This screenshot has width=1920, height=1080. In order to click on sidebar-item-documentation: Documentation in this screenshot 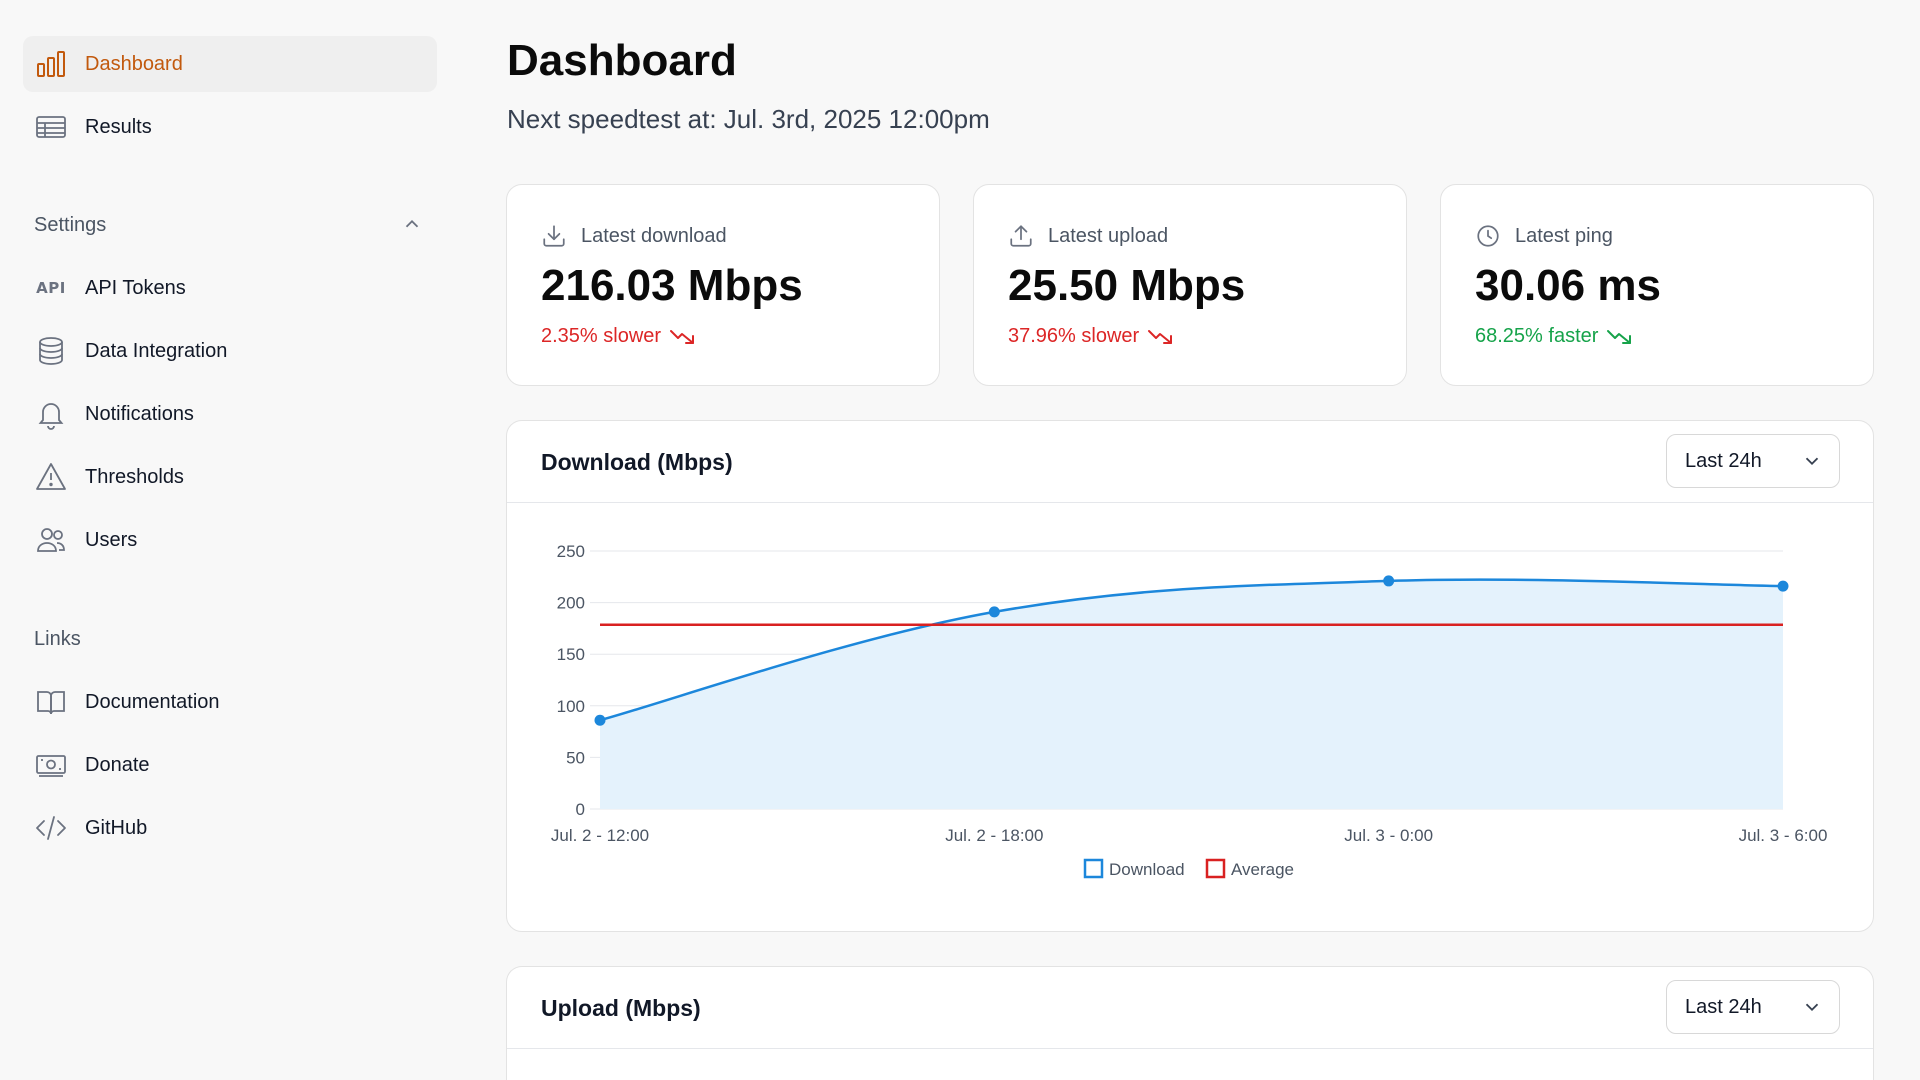, I will do `click(230, 702)`.